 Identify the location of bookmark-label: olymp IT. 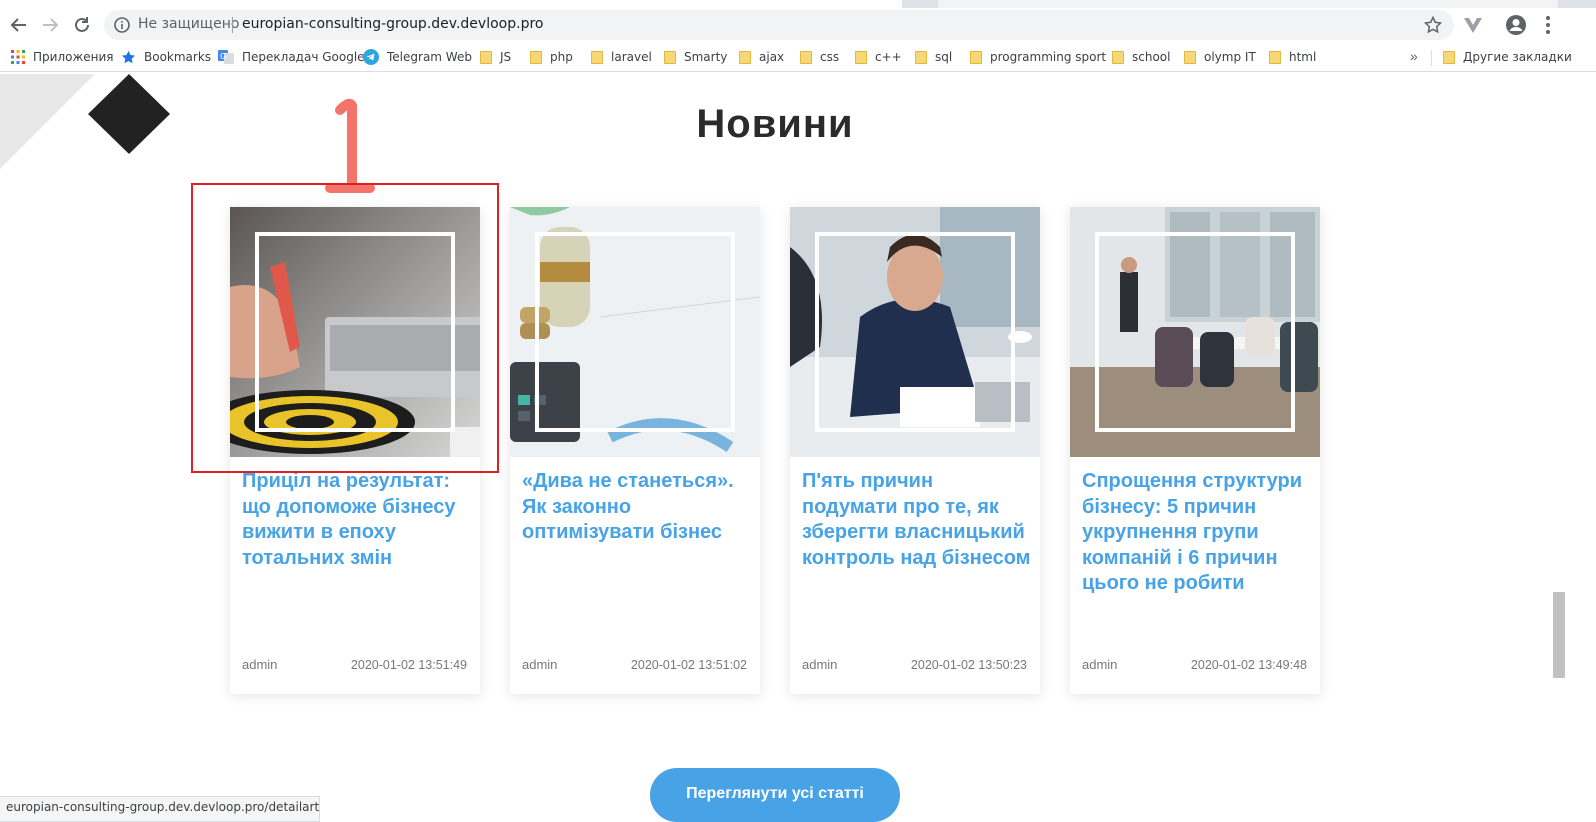
(1230, 57).